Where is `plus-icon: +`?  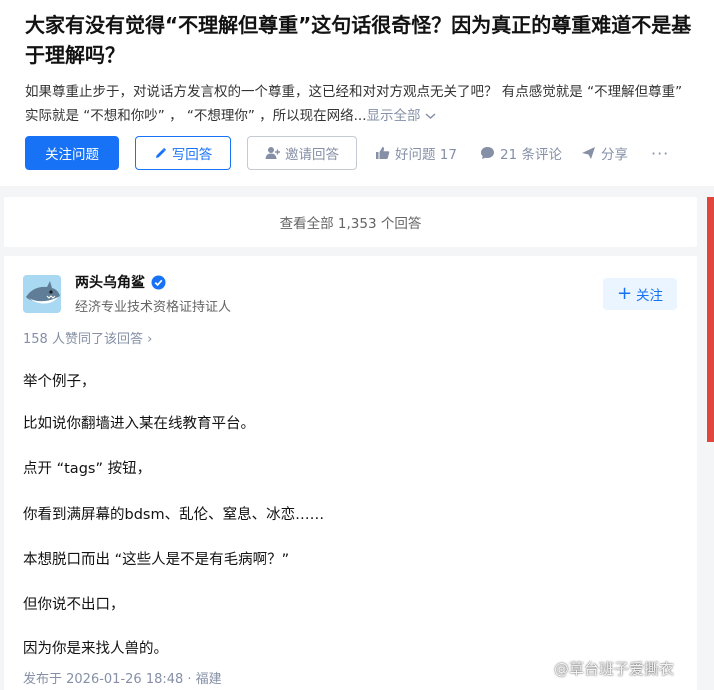 plus-icon: + is located at coordinates (624, 293).